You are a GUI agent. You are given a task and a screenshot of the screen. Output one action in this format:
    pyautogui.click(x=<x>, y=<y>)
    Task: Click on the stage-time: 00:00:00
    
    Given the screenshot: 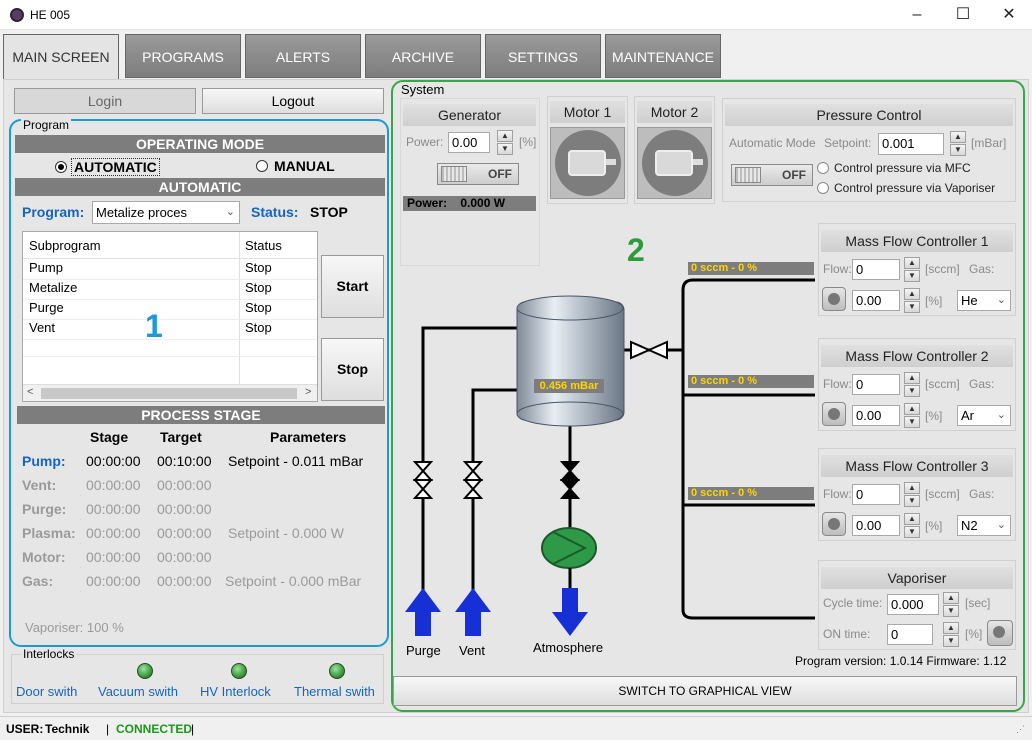 What is the action you would take?
    pyautogui.click(x=113, y=533)
    